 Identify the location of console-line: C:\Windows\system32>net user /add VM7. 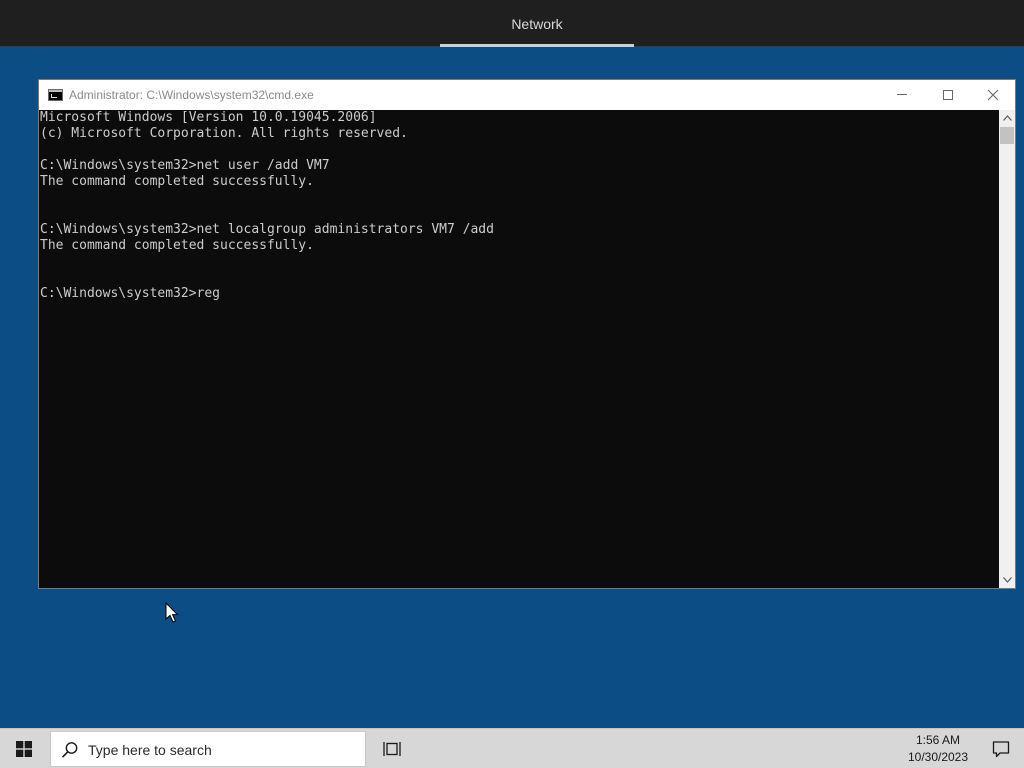
(185, 165).